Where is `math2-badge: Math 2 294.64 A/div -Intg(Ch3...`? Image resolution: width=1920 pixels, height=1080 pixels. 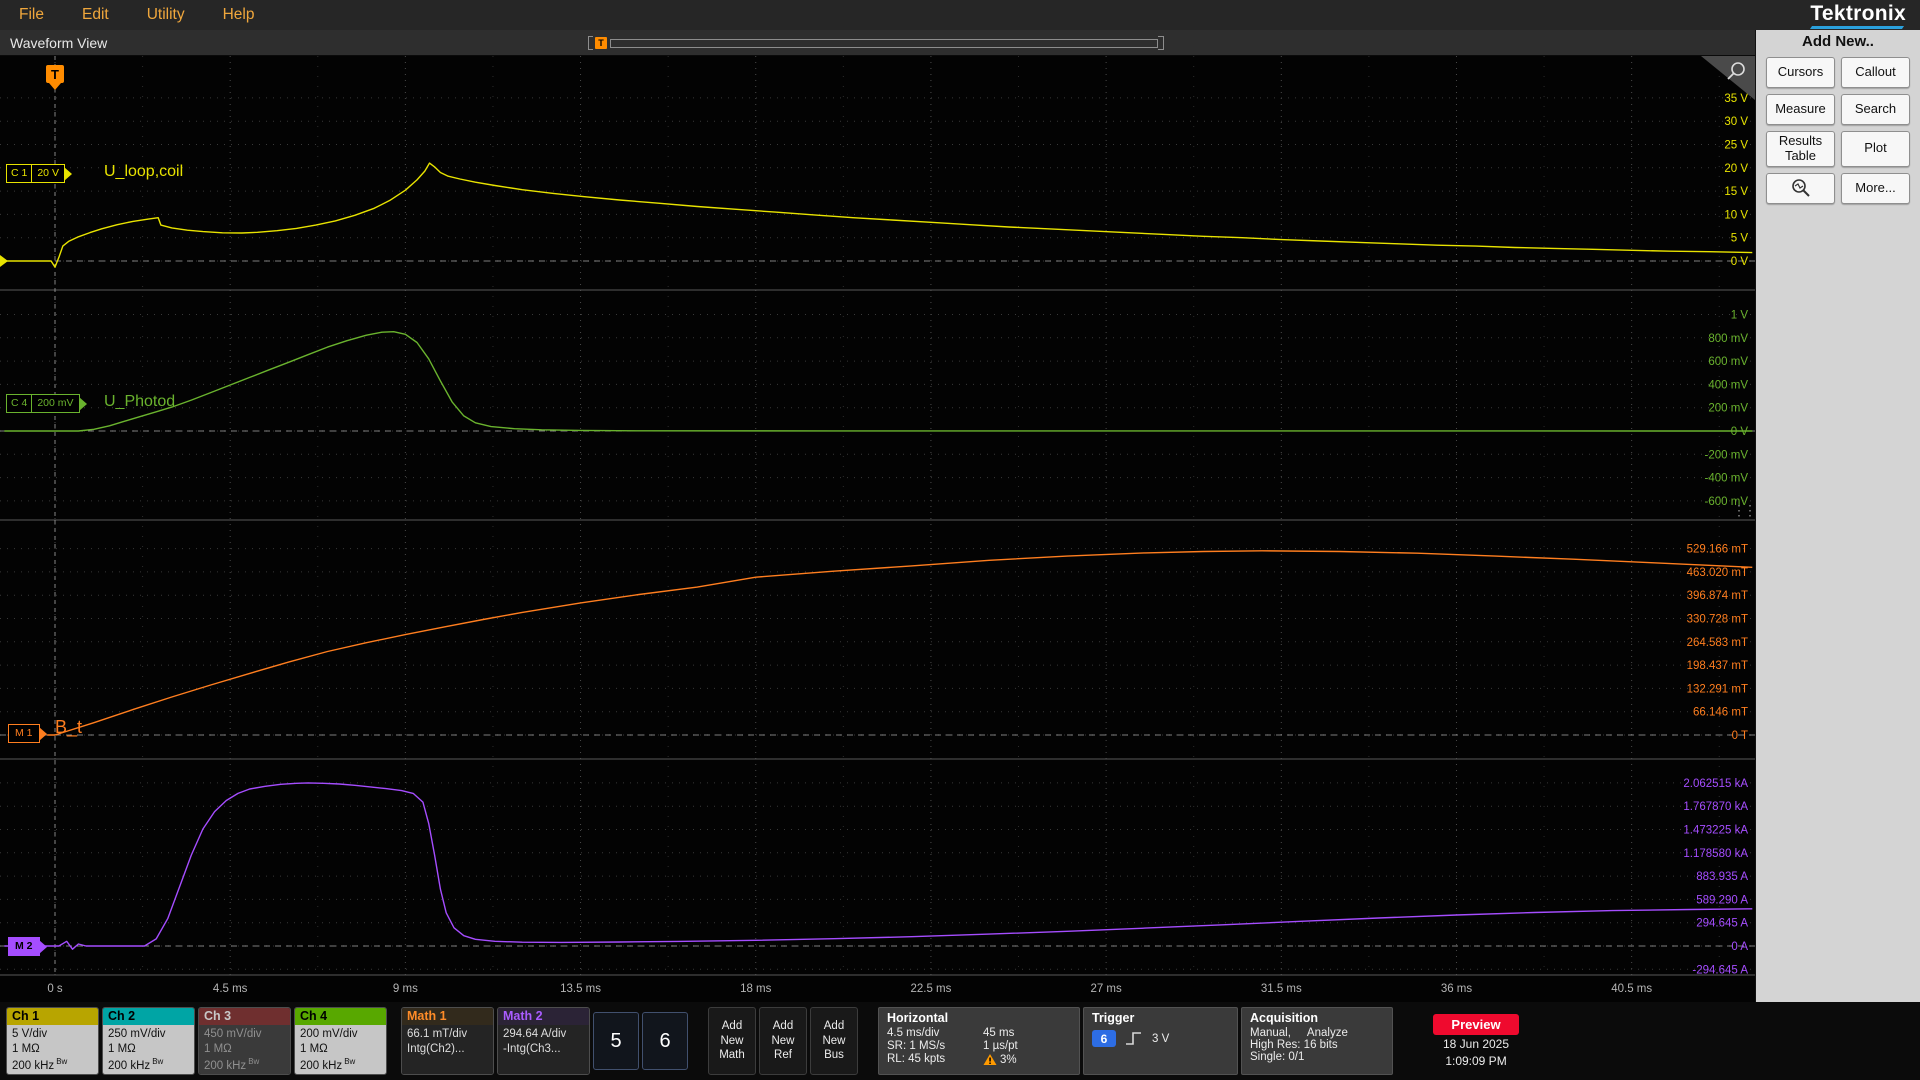 math2-badge: Math 2 294.64 A/div -Intg(Ch3... is located at coordinates (543, 1041).